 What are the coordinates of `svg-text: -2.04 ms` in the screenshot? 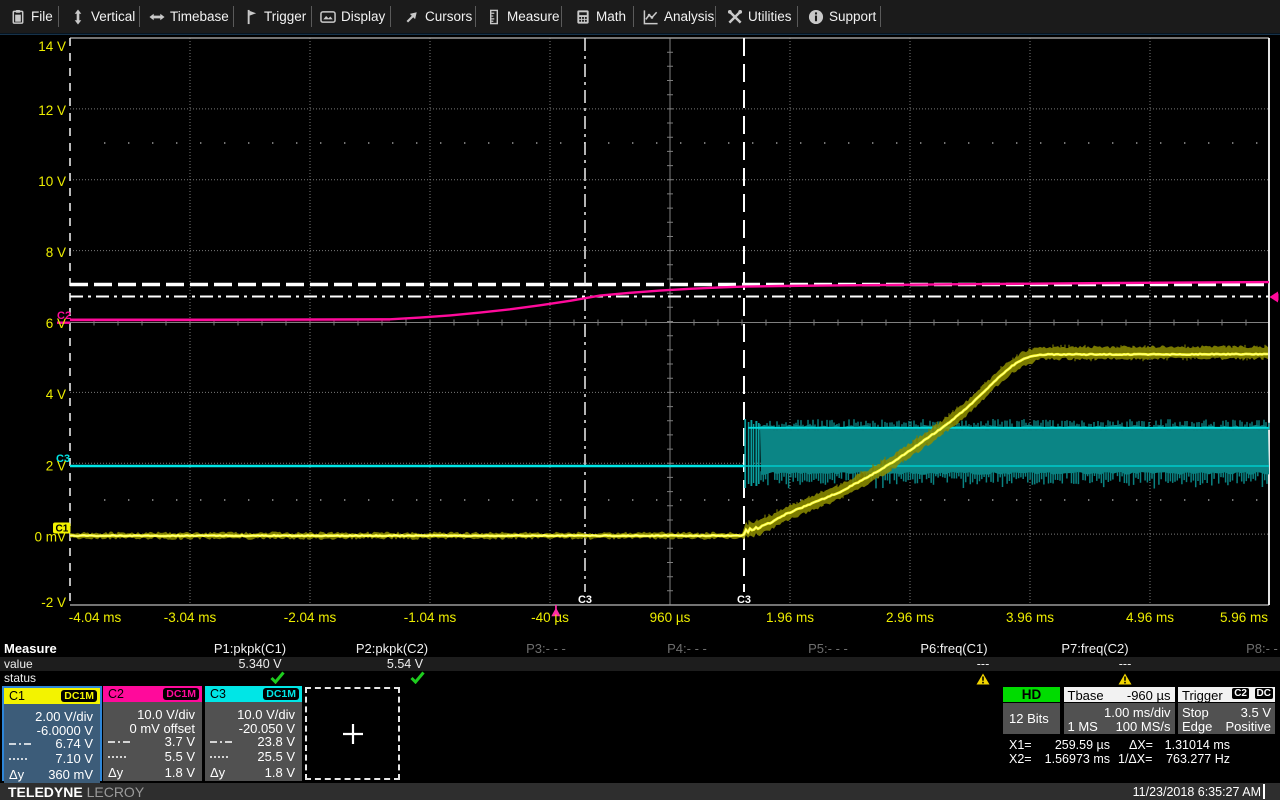 It's located at (310, 617).